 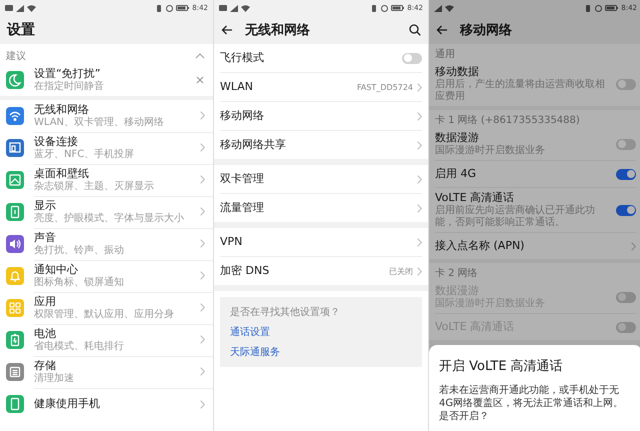 I want to click on setting-label: 移动数据, so click(x=522, y=72).